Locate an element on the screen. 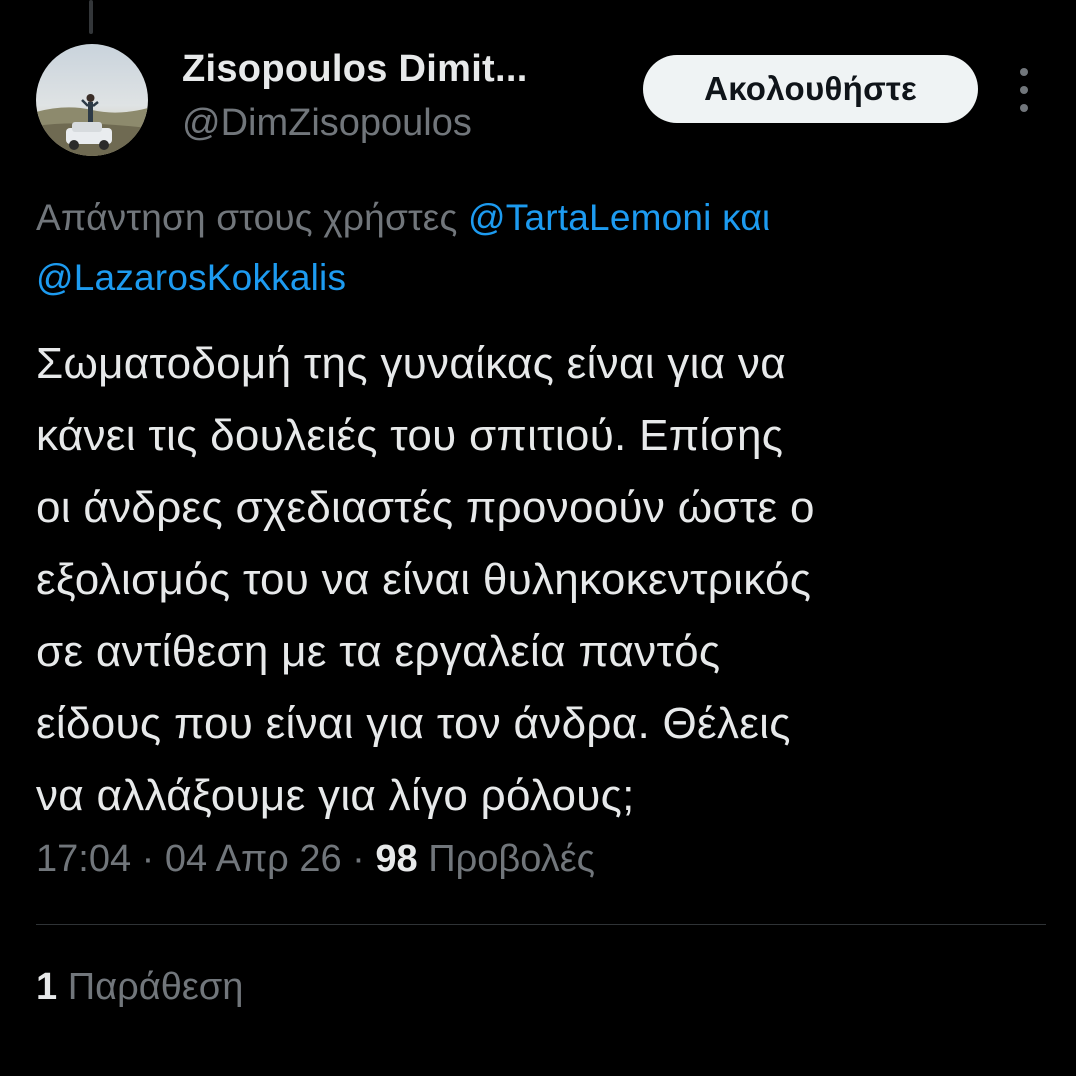 The width and height of the screenshot is (1076, 1076). tweet-text-line: εξολισμός του να είναι θυληκοκεντρικός is located at coordinates (424, 579).